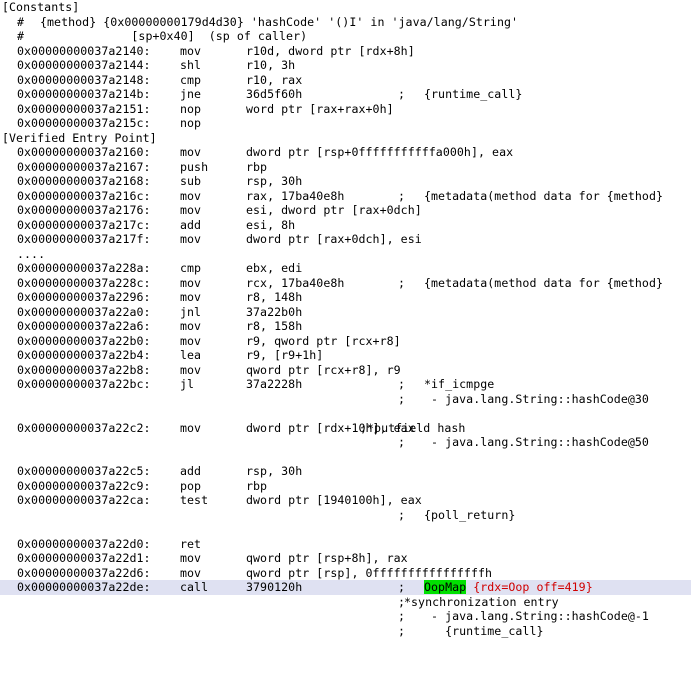 The width and height of the screenshot is (691, 691). Describe the element at coordinates (271, 224) in the screenshot. I see `instruction-operands: esi, 8h` at that location.